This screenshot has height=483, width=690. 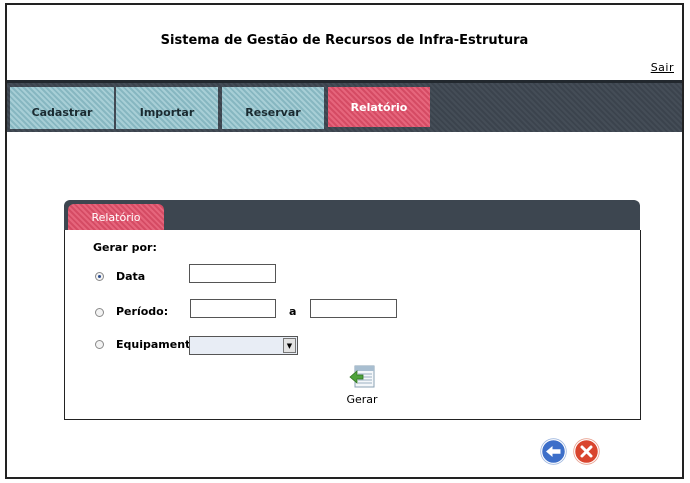 What do you see at coordinates (273, 108) in the screenshot?
I see `tab-reservar: Reservar` at bounding box center [273, 108].